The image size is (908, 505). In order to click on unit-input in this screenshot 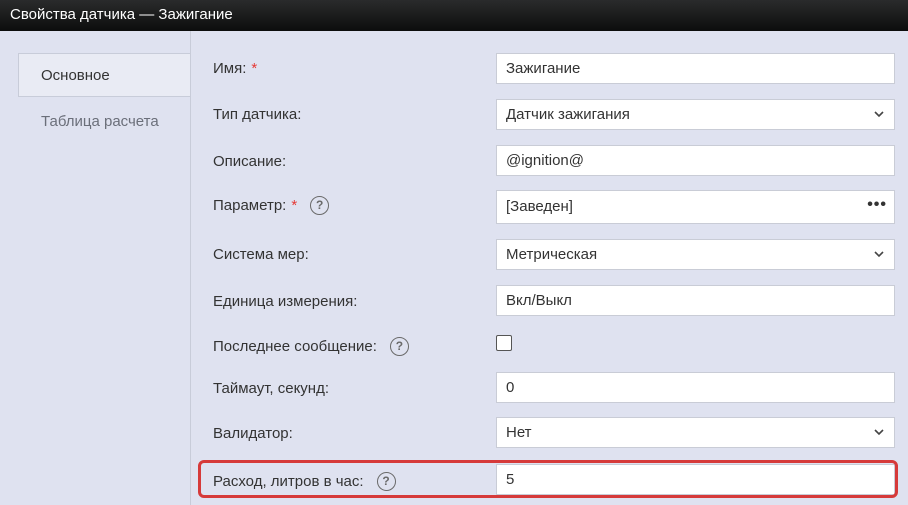, I will do `click(695, 300)`.